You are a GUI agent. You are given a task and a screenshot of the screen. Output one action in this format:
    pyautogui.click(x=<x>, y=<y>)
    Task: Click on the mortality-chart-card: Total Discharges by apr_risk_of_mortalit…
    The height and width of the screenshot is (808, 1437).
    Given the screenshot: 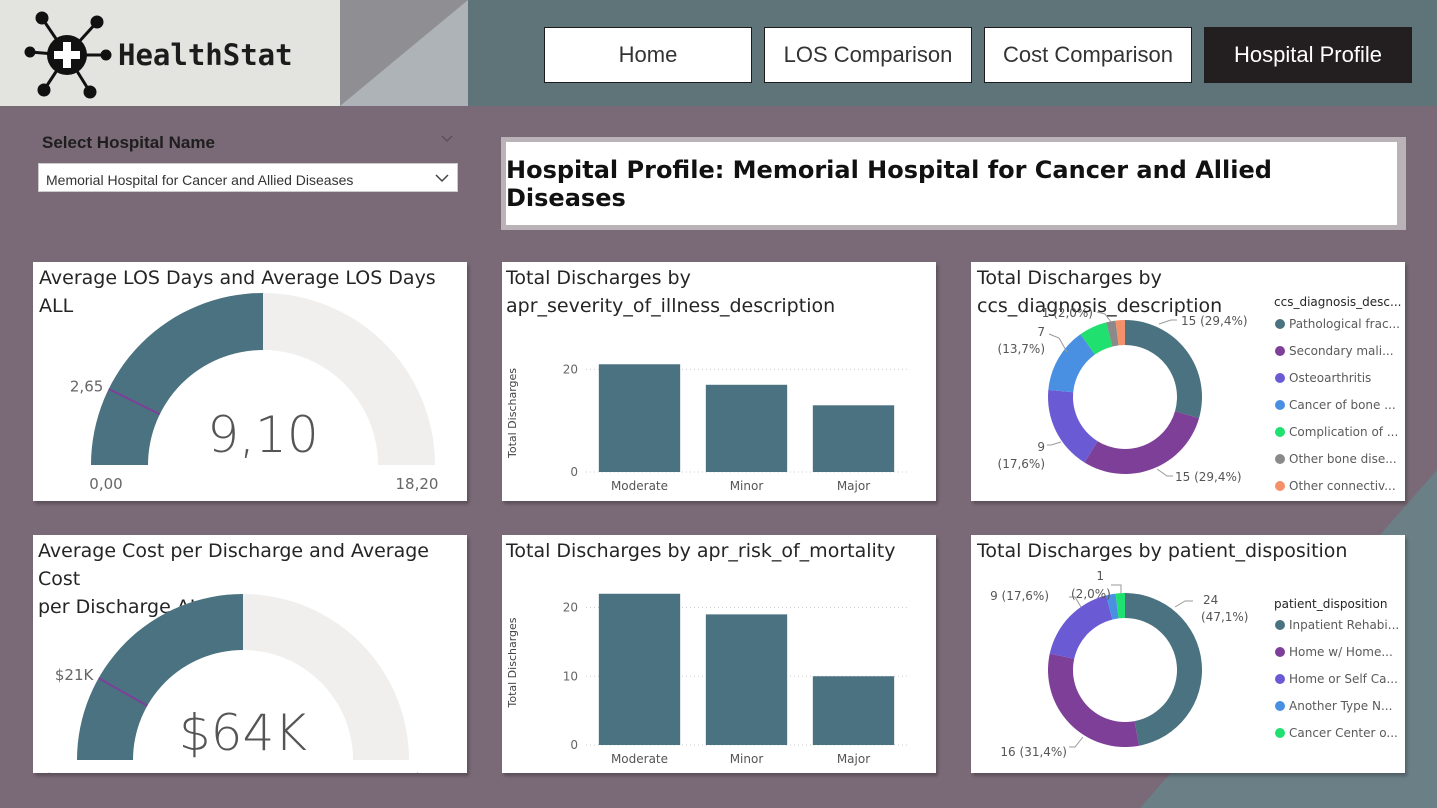 What is the action you would take?
    pyautogui.click(x=719, y=654)
    